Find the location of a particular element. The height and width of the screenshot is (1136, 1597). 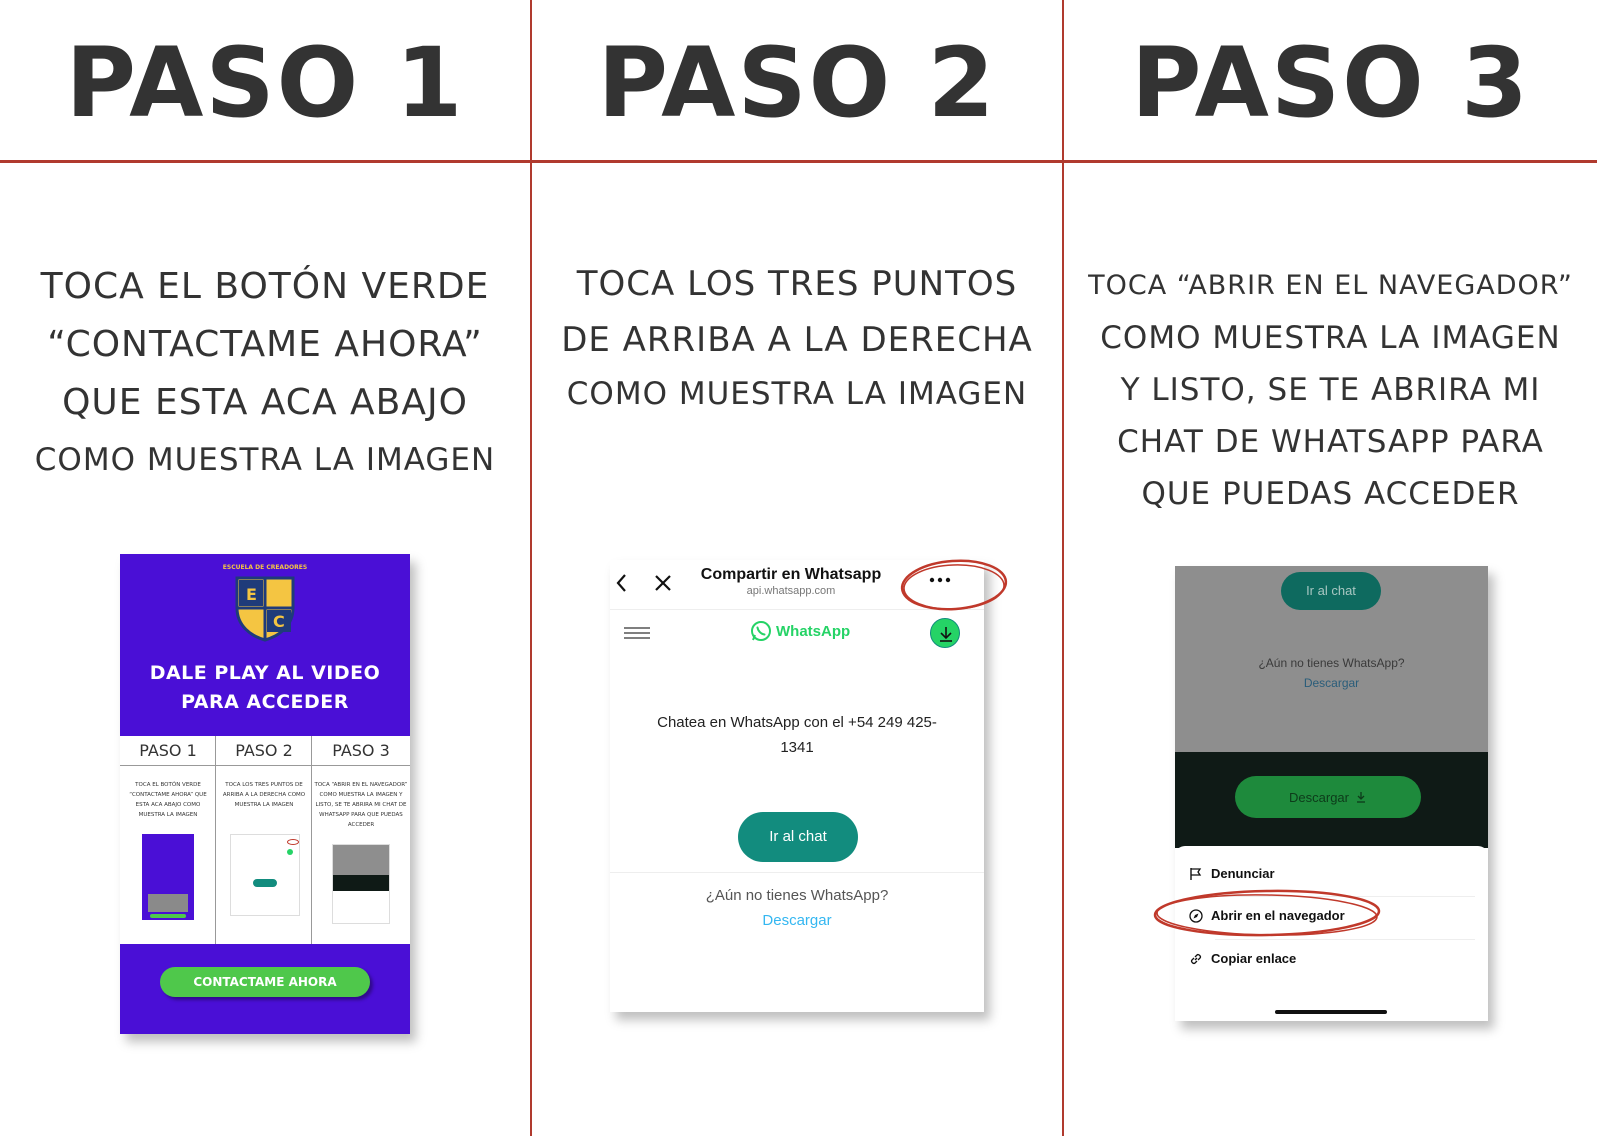

ir-al-chat-button-dimmed: Ir al chat is located at coordinates (1331, 591).